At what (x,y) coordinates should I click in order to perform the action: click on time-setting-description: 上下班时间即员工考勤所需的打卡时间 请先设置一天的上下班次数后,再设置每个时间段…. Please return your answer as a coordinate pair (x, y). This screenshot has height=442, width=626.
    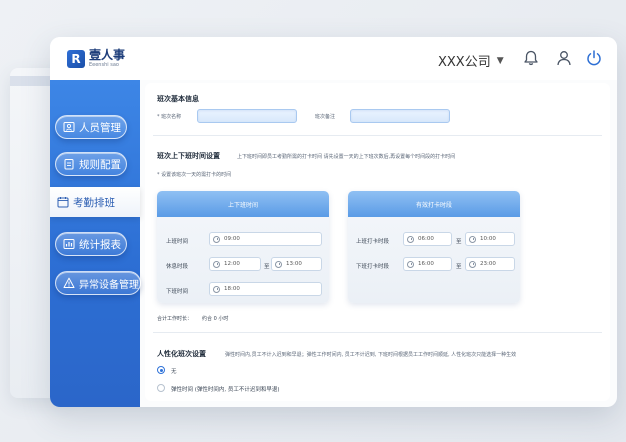
    Looking at the image, I should click on (346, 157).